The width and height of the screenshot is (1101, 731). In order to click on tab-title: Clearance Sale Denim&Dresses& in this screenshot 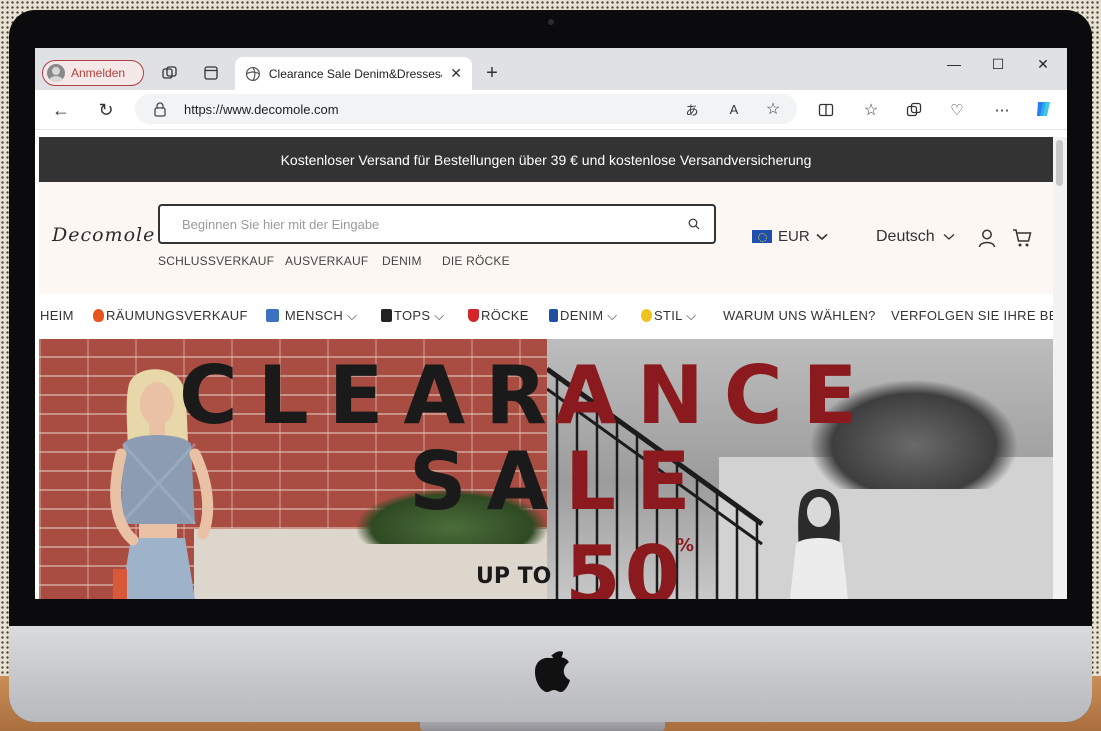, I will do `click(355, 73)`.